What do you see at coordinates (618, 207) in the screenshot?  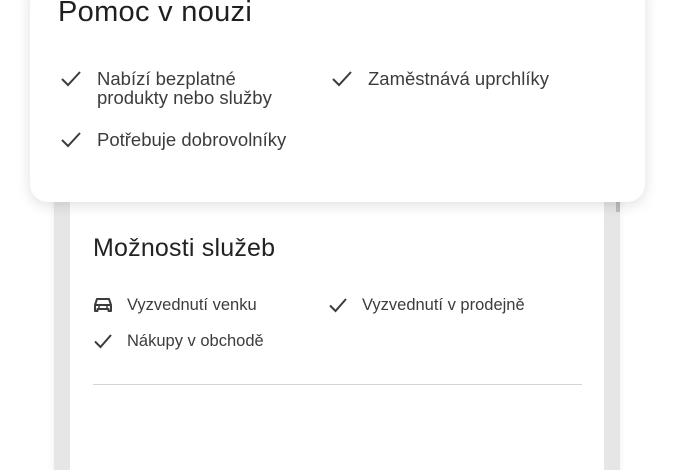 I see `scrollbar-thumb` at bounding box center [618, 207].